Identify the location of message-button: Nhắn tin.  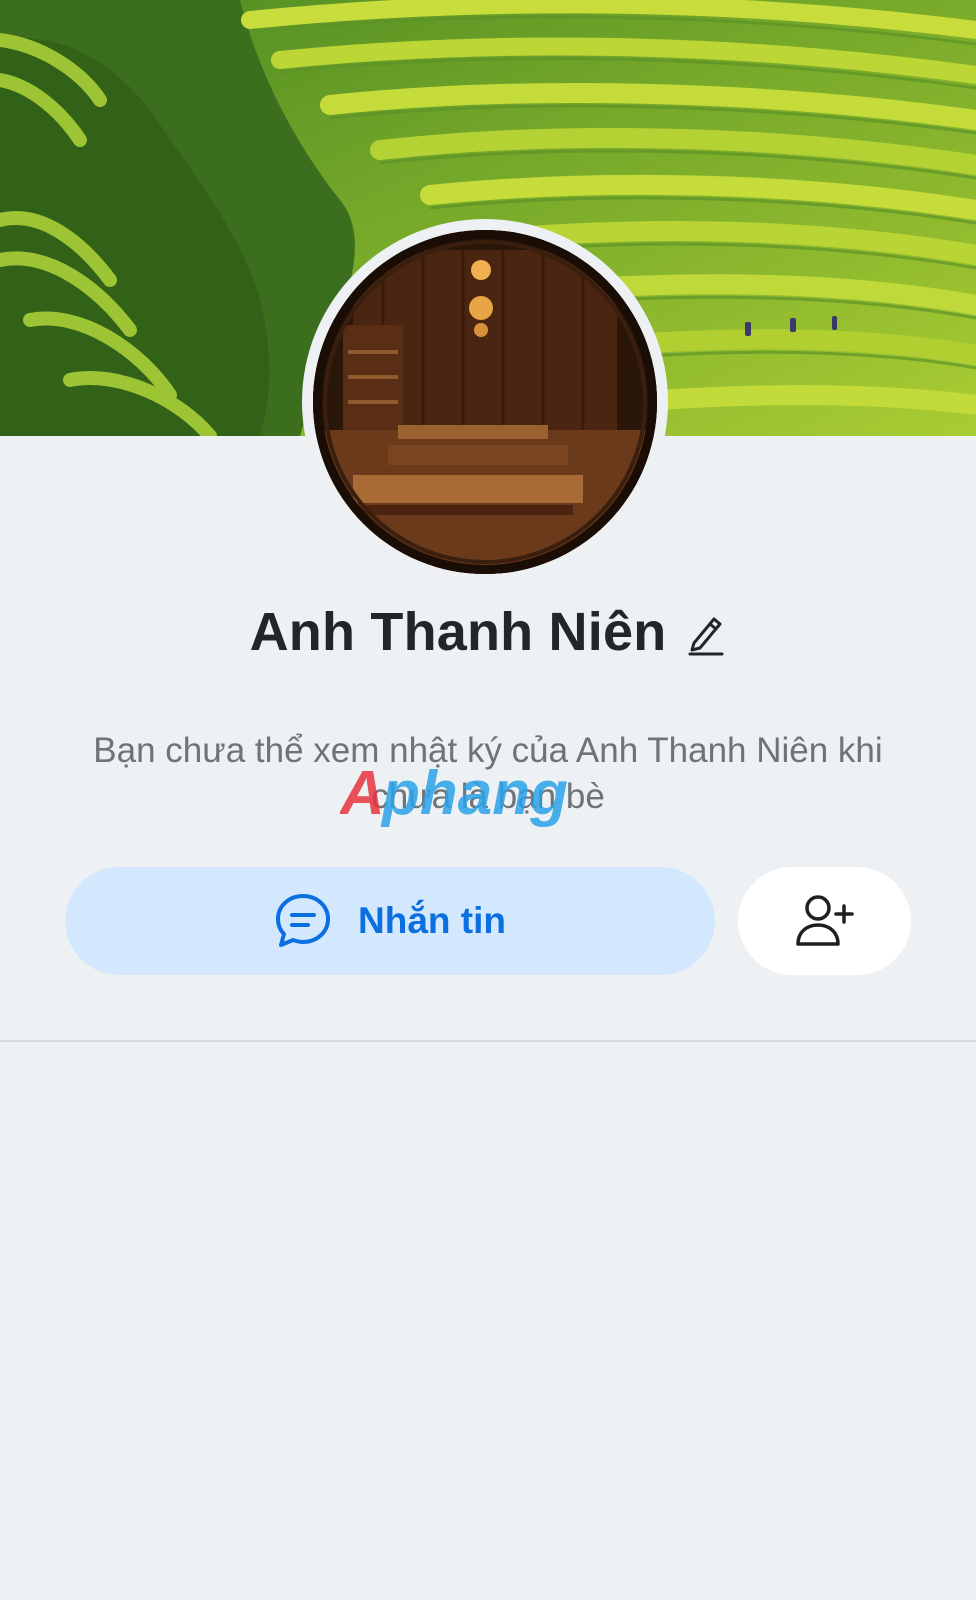
(390, 921).